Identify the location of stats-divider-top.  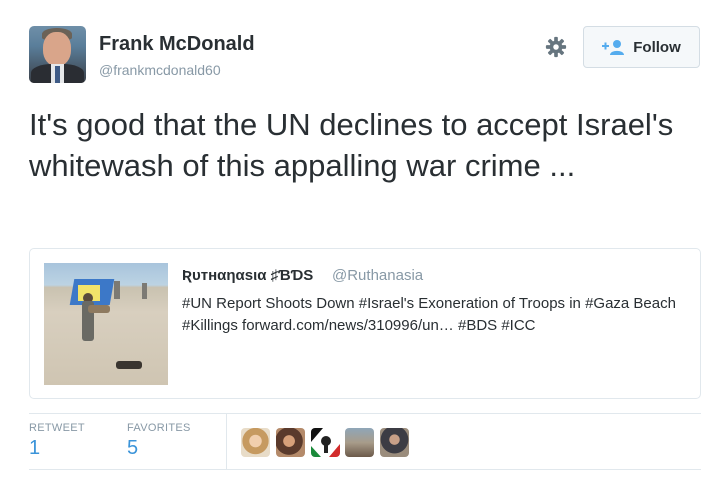
(365, 413).